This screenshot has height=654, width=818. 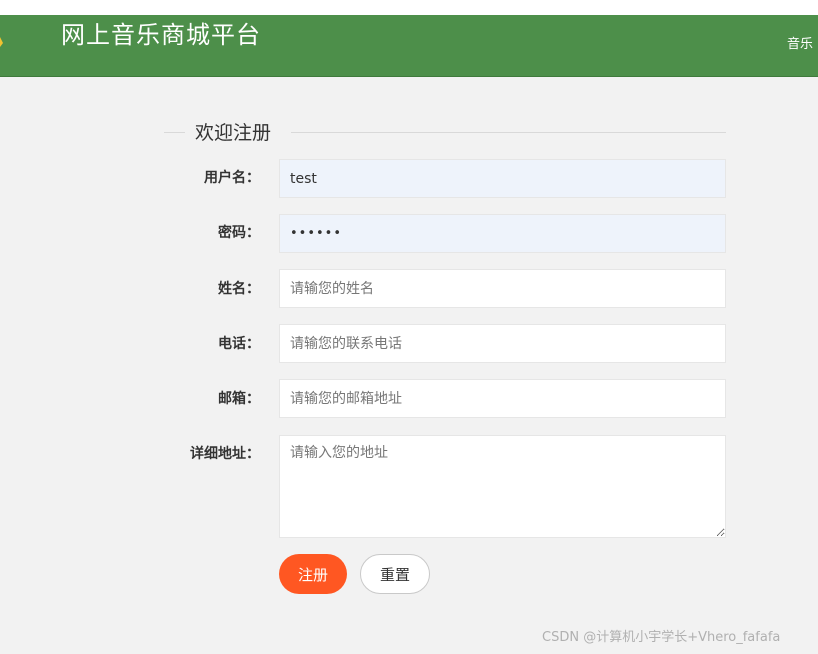 I want to click on watermark-text: CSDN @计算机小宇学长+Vhero_fafafa, so click(x=661, y=637).